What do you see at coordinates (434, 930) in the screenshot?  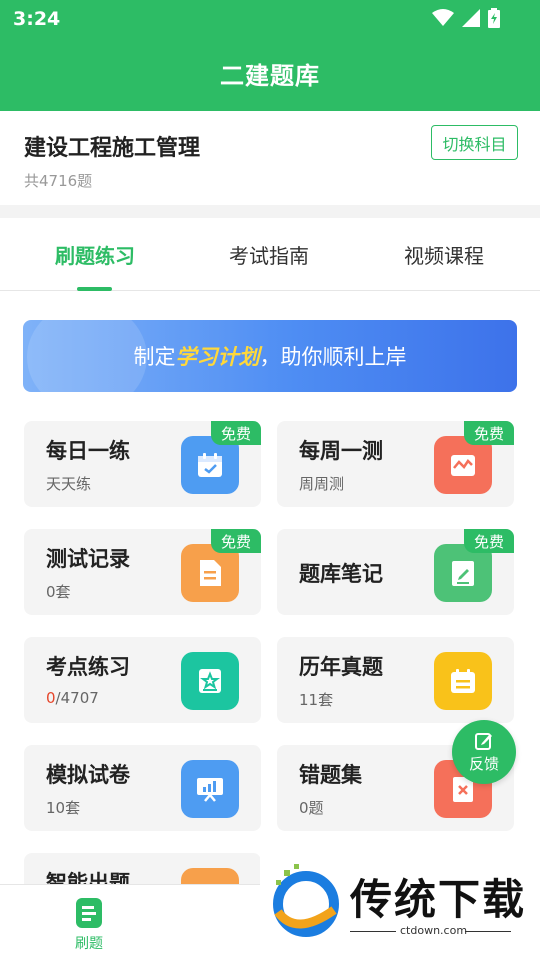 I see `watermark-url: ctdown.com` at bounding box center [434, 930].